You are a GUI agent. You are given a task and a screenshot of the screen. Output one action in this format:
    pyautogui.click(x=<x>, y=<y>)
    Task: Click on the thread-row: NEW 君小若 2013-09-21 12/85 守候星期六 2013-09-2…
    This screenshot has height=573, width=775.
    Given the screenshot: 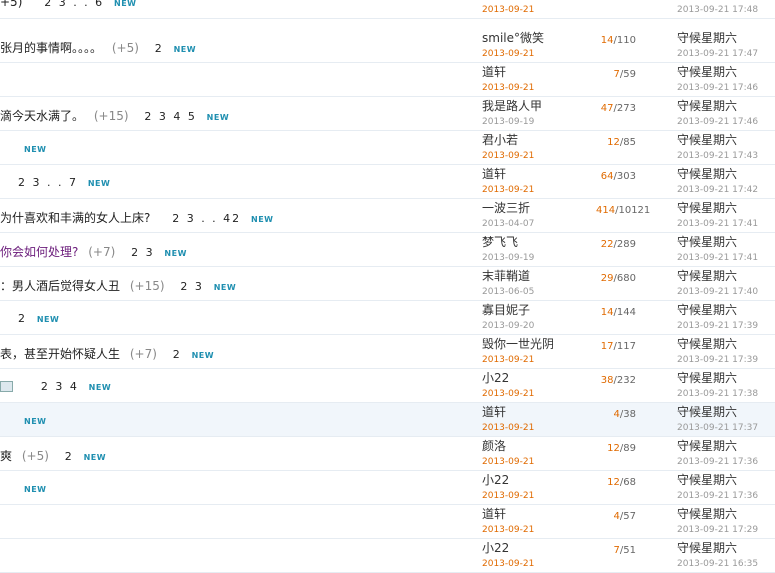 What is the action you would take?
    pyautogui.click(x=387, y=148)
    